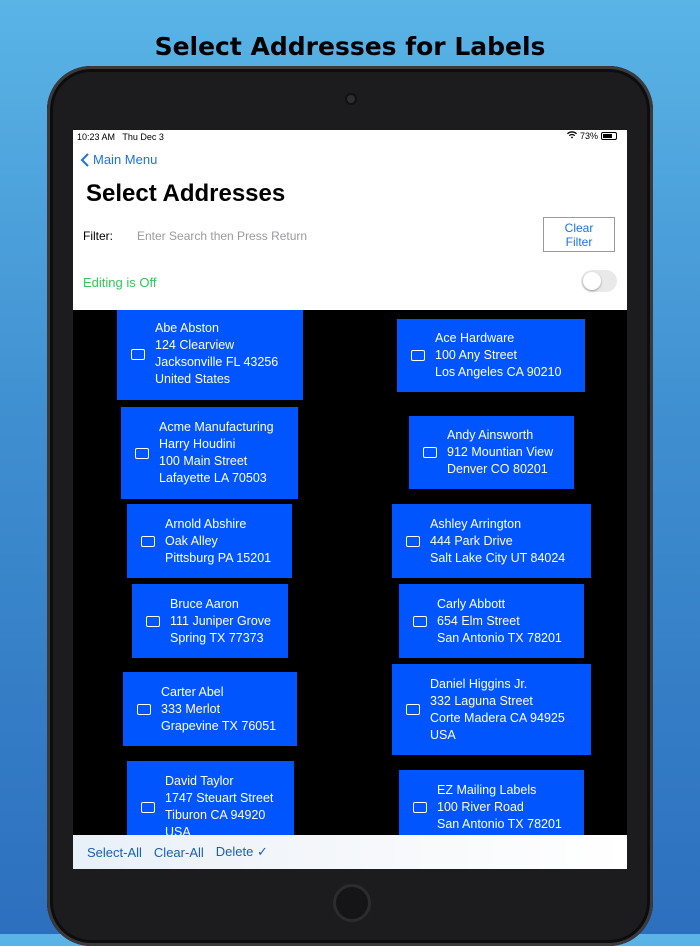 The height and width of the screenshot is (946, 700). I want to click on address-line: Denver CO 80201, so click(497, 469).